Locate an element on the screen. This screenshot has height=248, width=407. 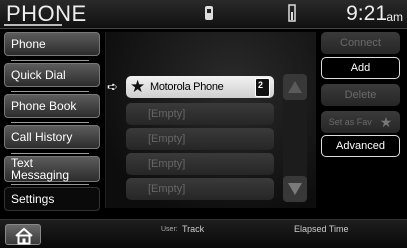
favorite-star-icon: ★ is located at coordinates (386, 121).